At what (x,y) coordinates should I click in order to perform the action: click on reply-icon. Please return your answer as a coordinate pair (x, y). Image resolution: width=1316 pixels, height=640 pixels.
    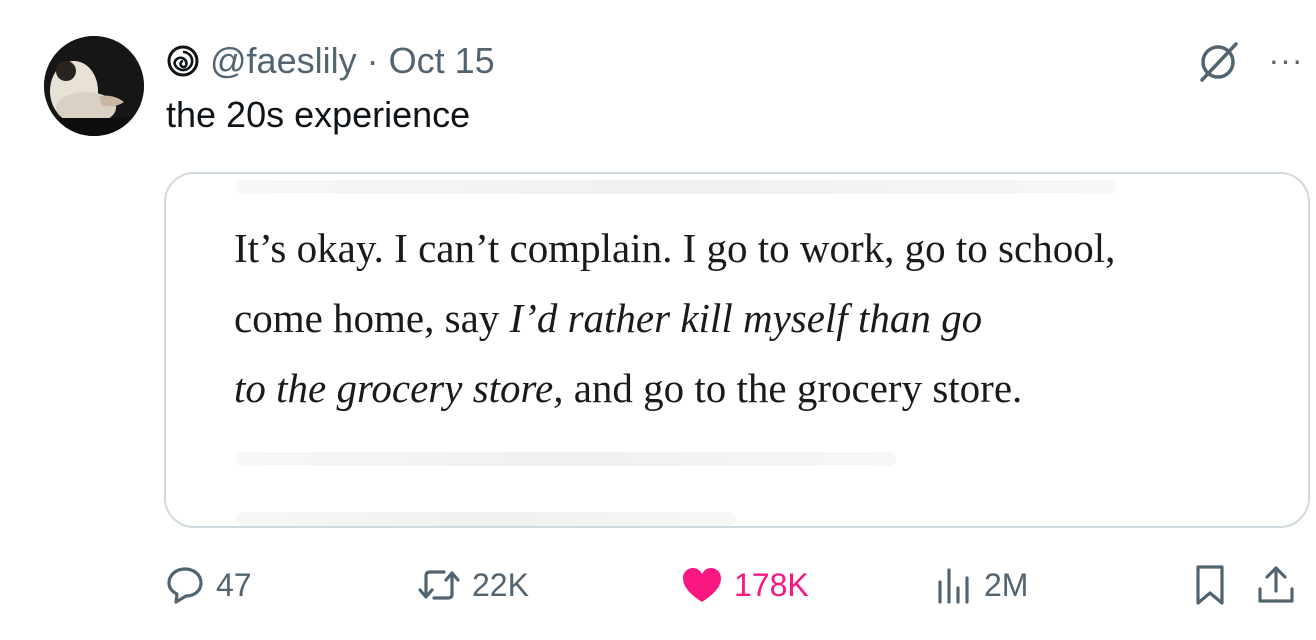
    Looking at the image, I should click on (185, 585).